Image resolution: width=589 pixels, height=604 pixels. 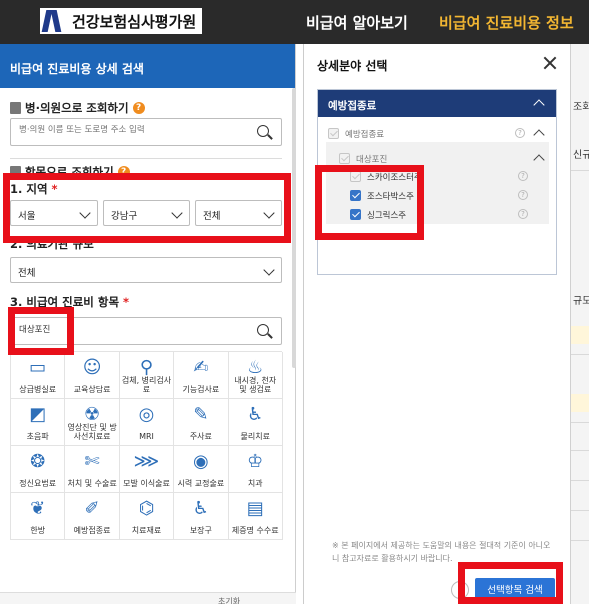 What do you see at coordinates (146, 461) in the screenshot?
I see `hair-icon: ⋙` at bounding box center [146, 461].